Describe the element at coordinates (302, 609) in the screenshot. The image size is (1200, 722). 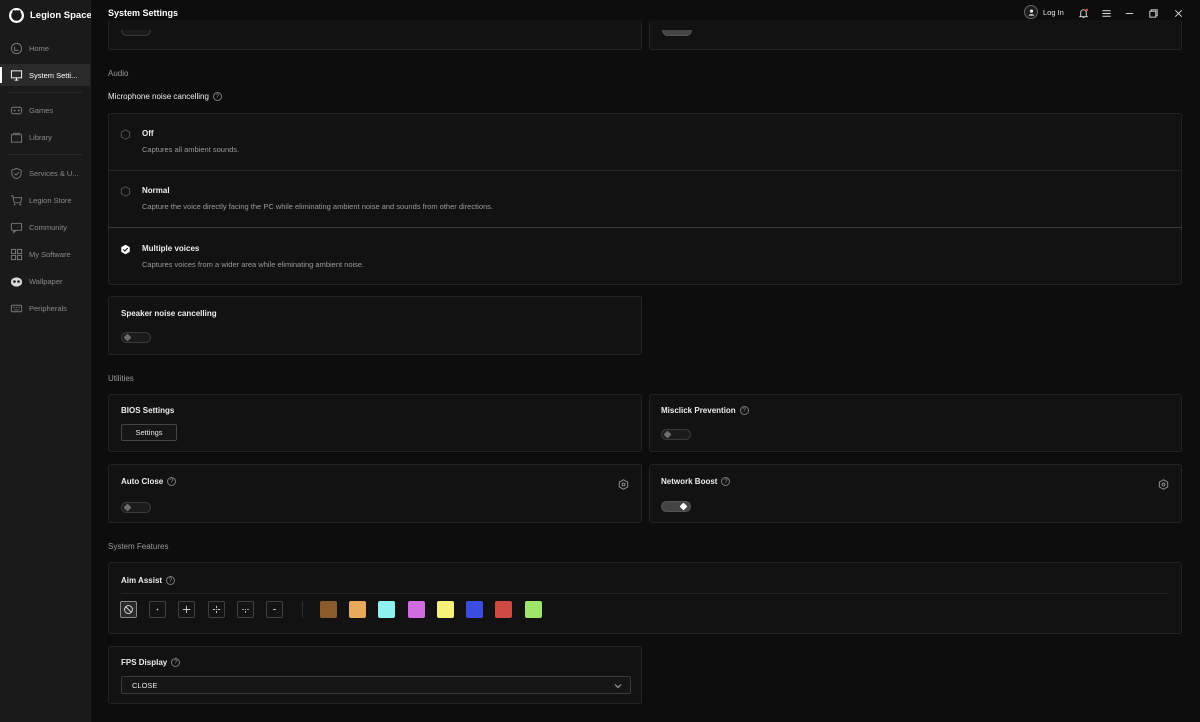
I see `toolbar-separator` at that location.